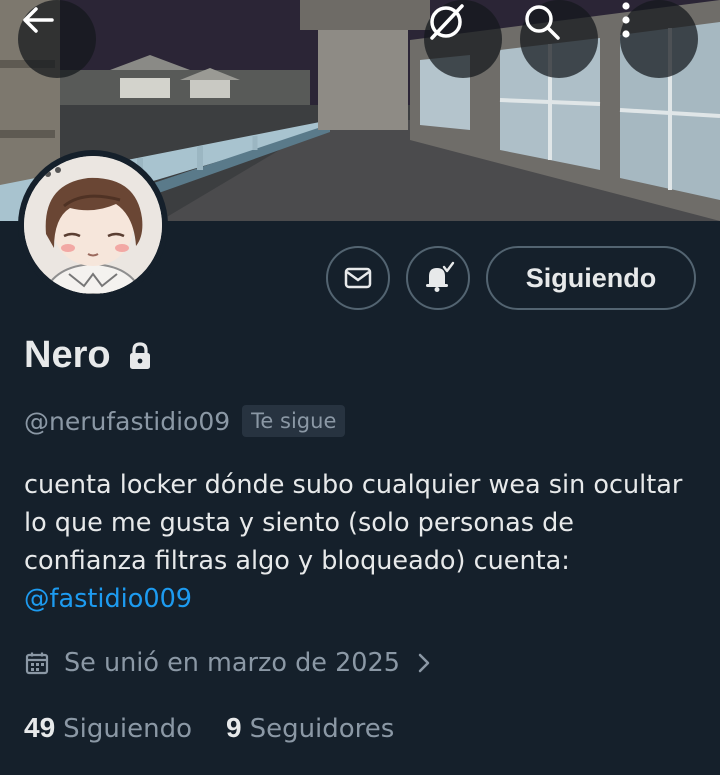  What do you see at coordinates (127, 421) in the screenshot?
I see `profile-handle: @nerufastidio09` at bounding box center [127, 421].